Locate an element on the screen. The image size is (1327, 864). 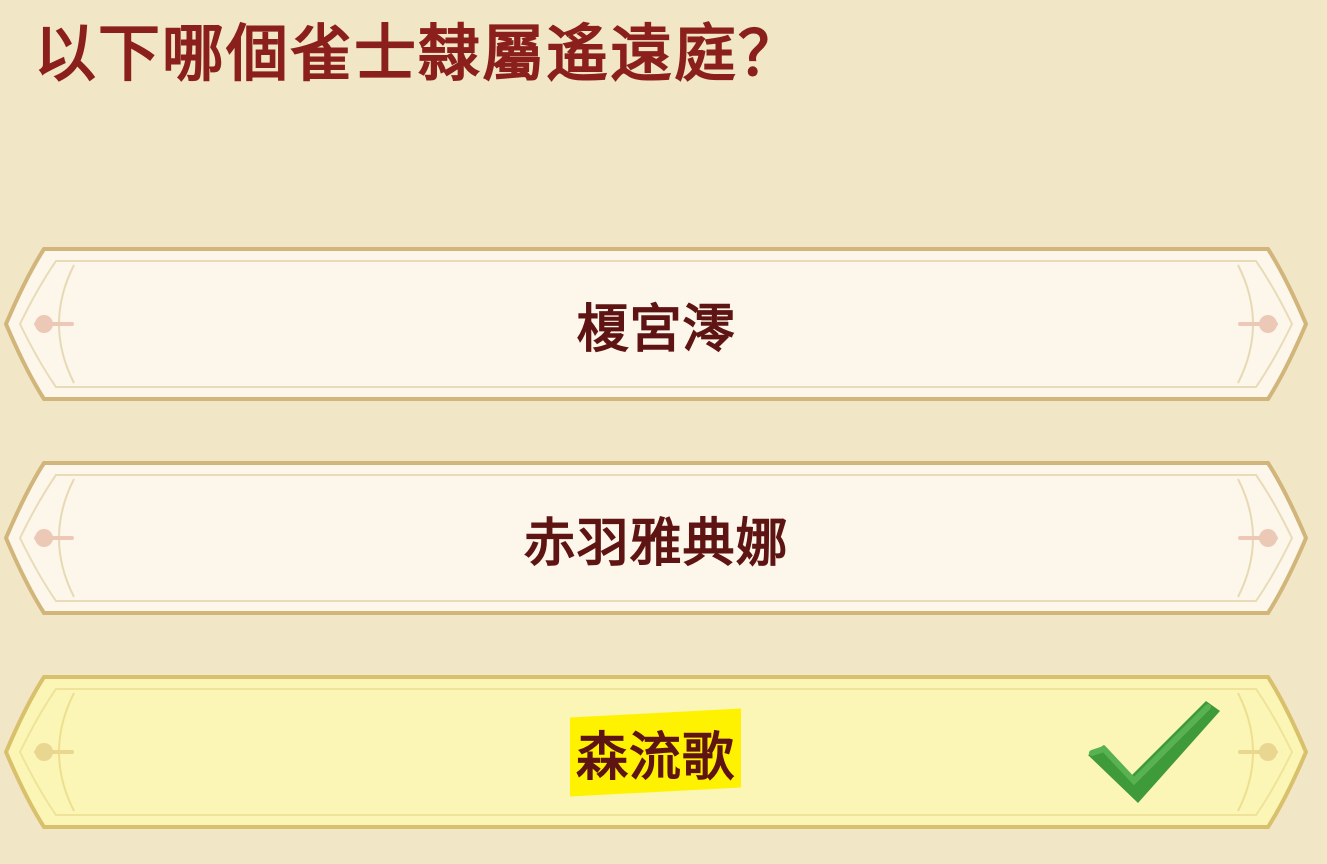
option-label: 赤羽雅典娜 is located at coordinates (656, 543).